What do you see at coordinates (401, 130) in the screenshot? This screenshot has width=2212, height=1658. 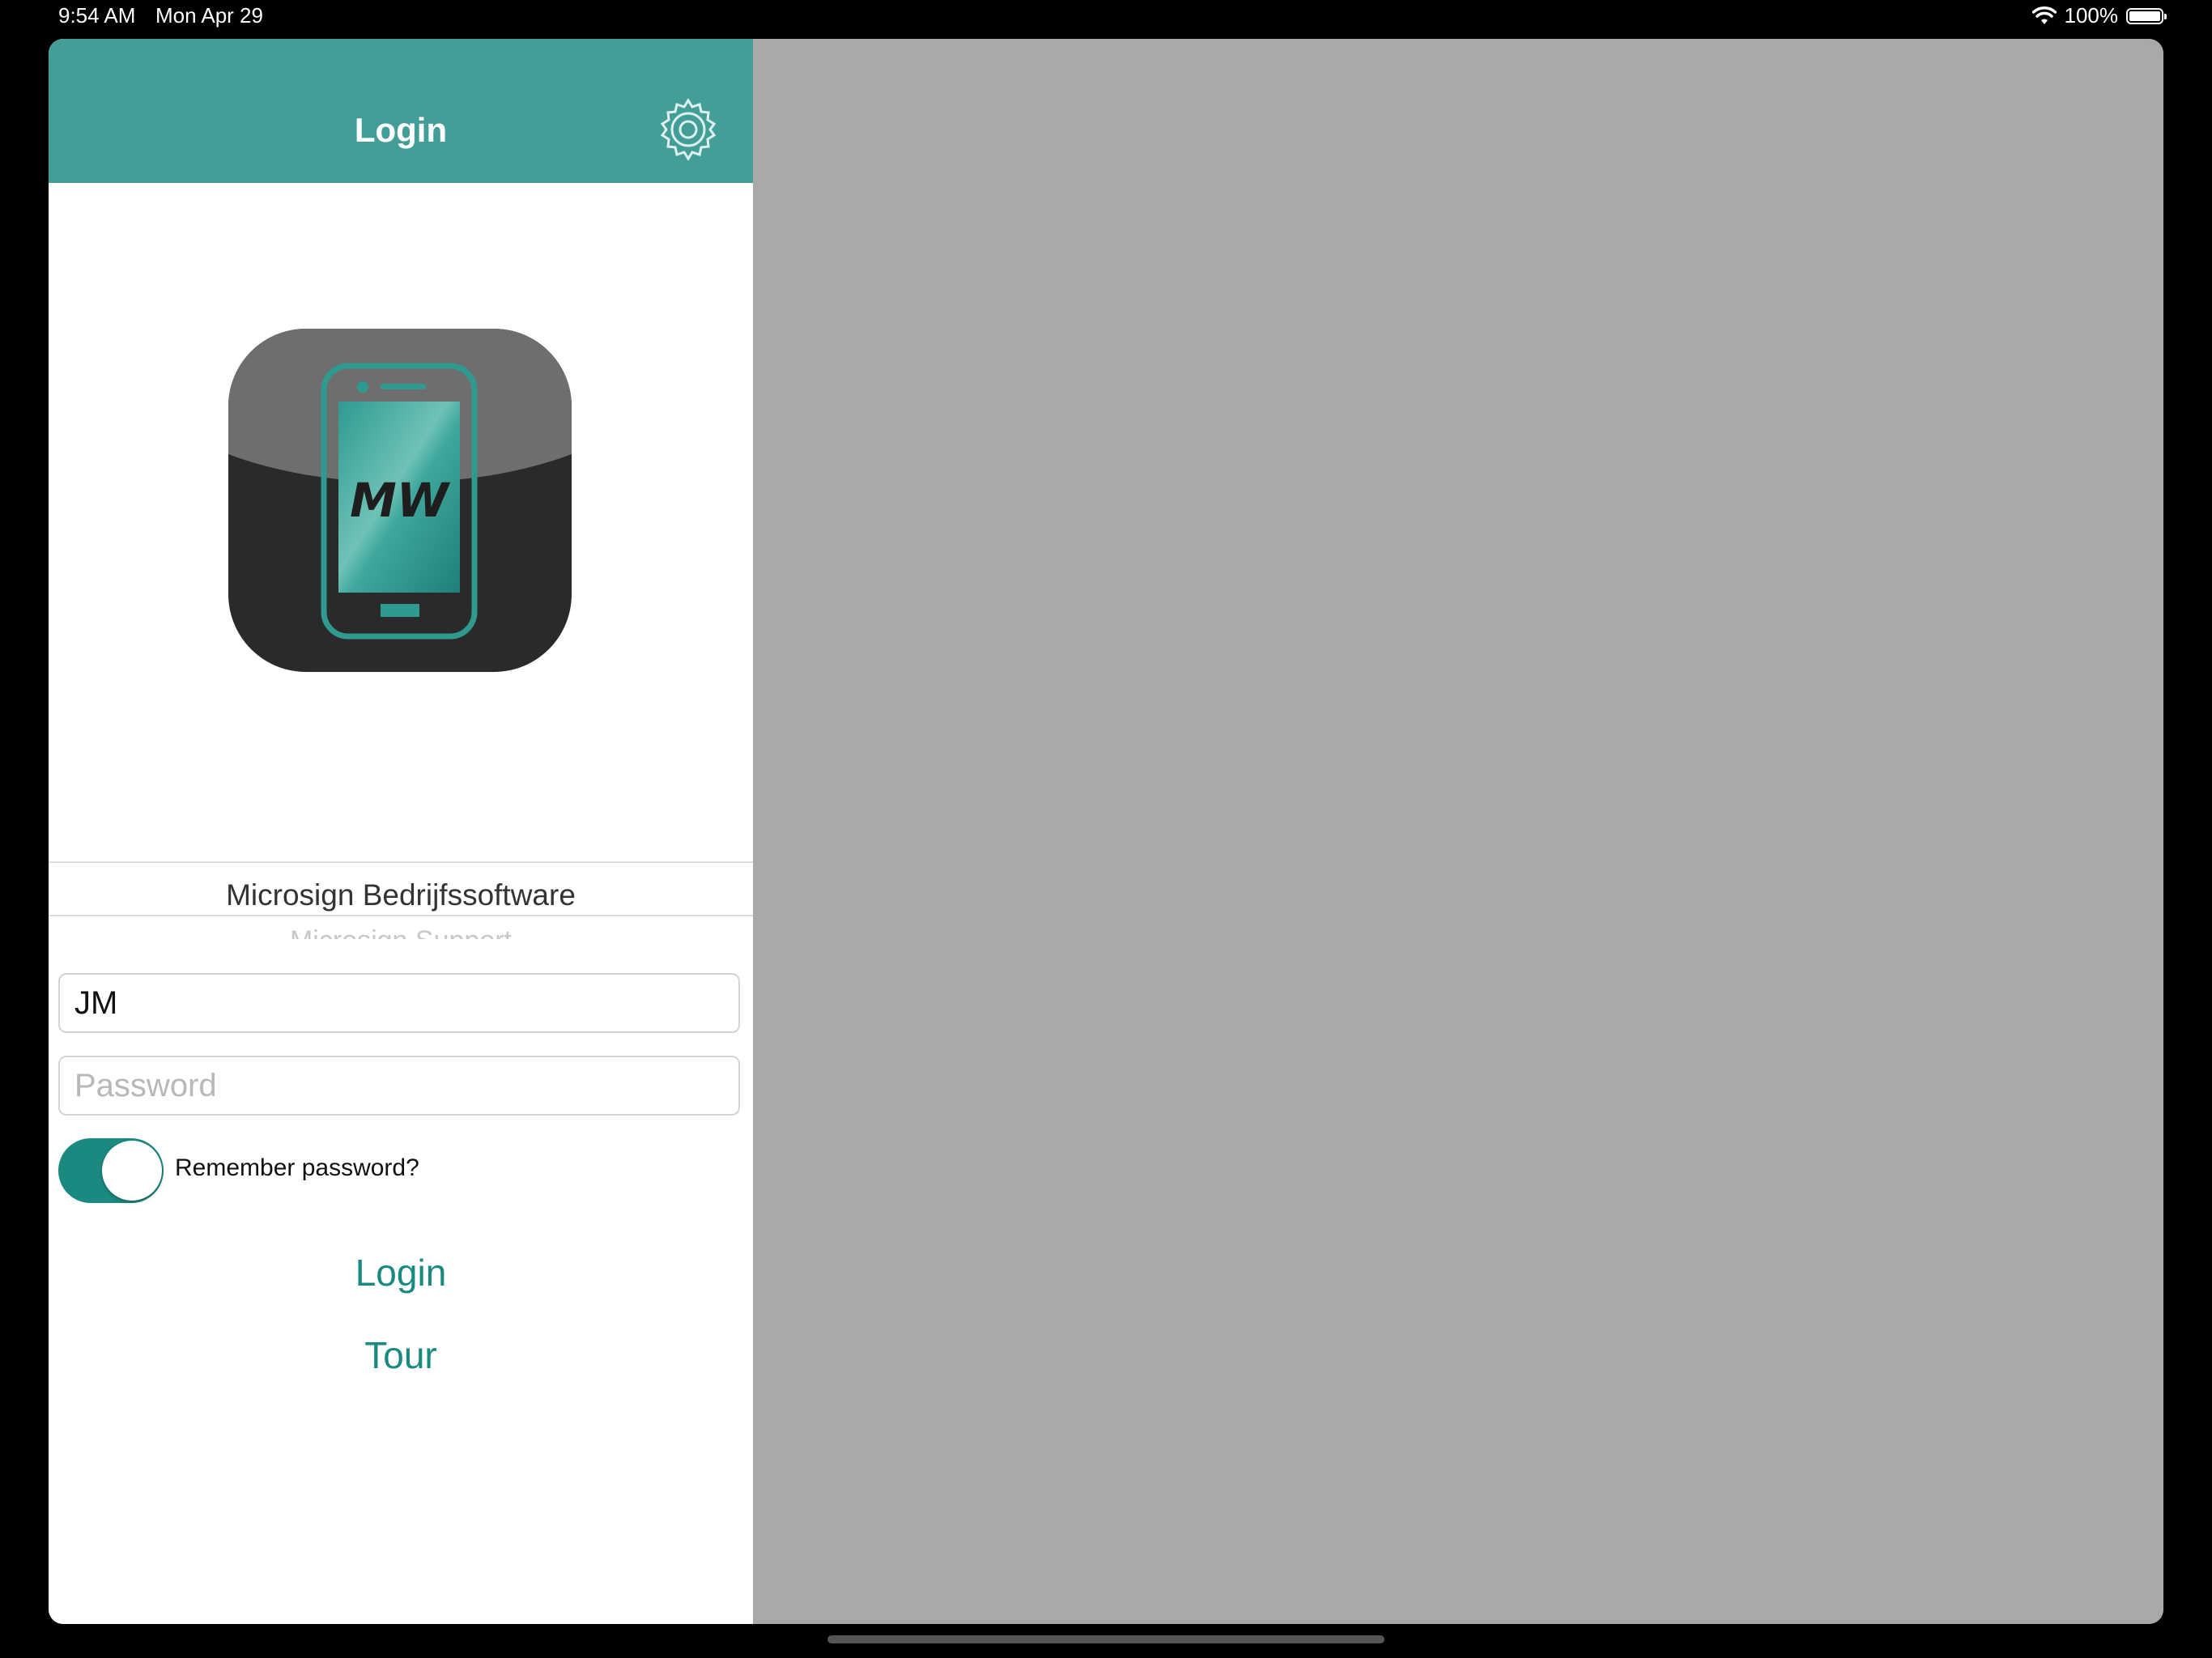 I see `nav-title: Login` at bounding box center [401, 130].